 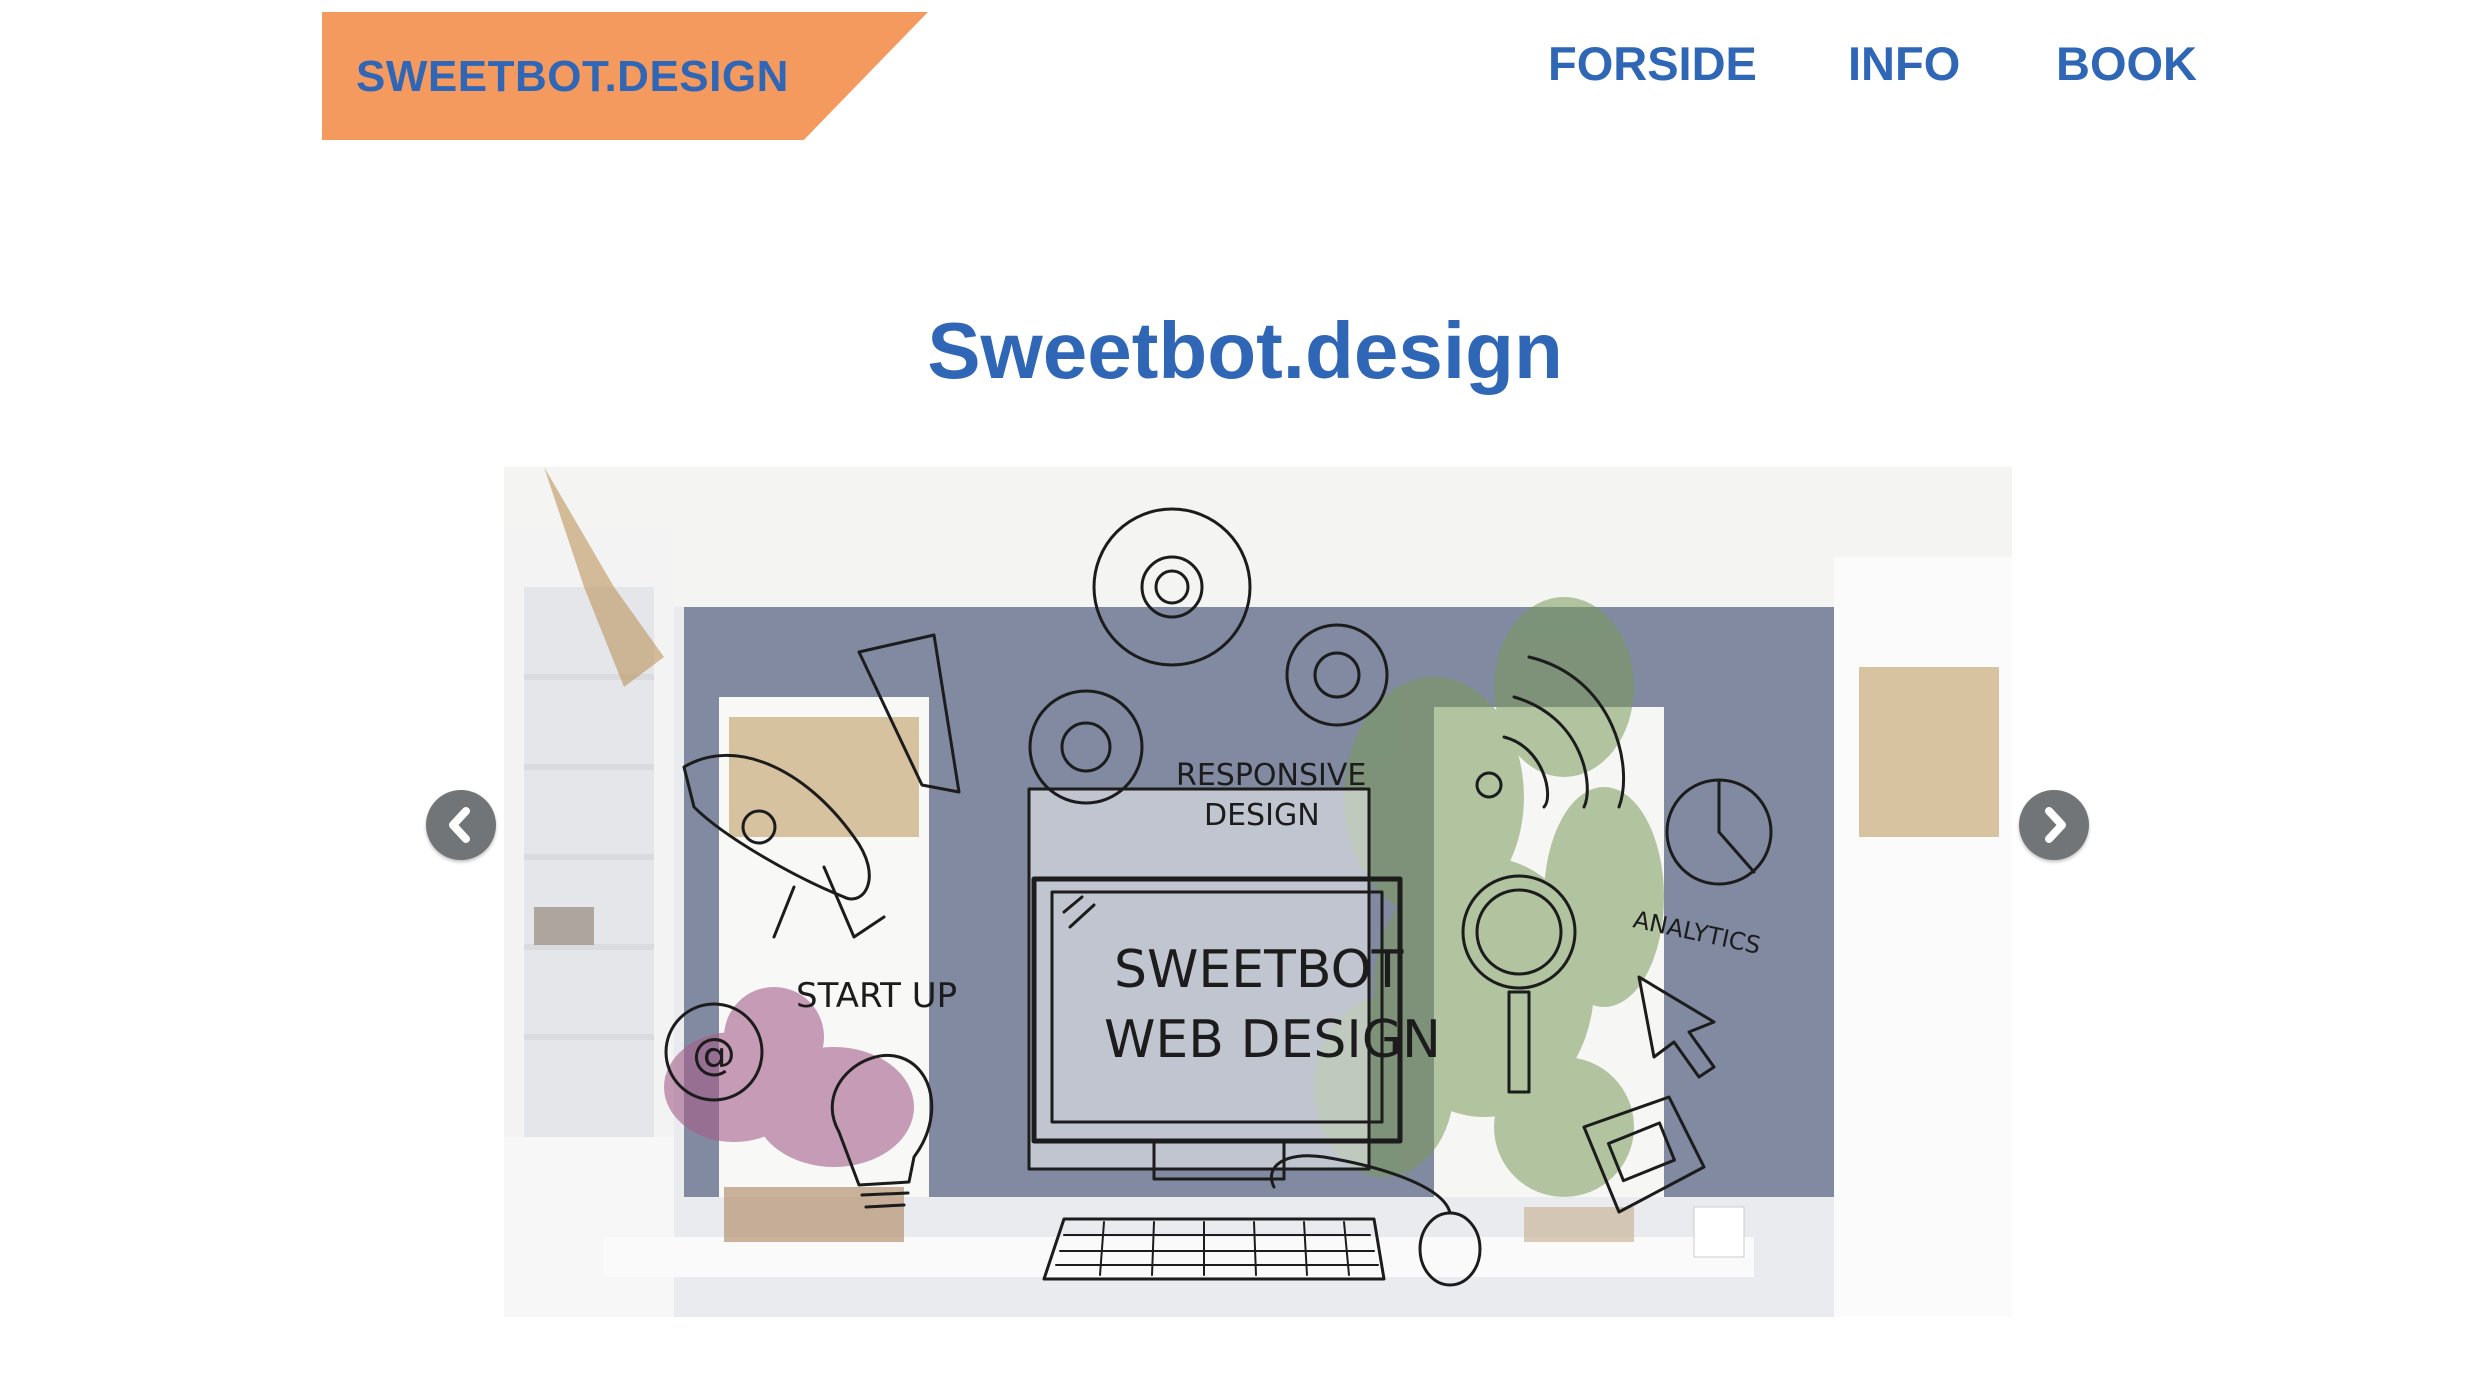 What do you see at coordinates (2126, 63) in the screenshot?
I see `nav-item-book: BOOK` at bounding box center [2126, 63].